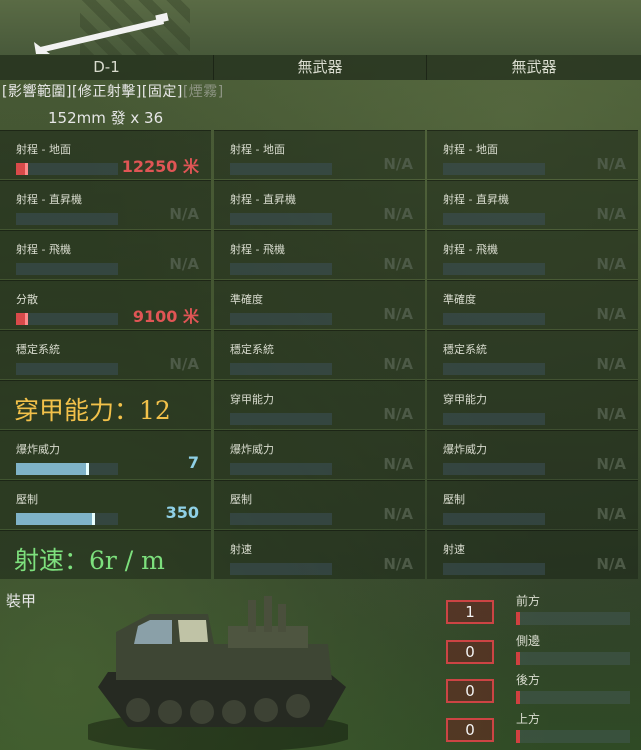 The width and height of the screenshot is (641, 750). I want to click on rate-of-fire-label: 射速：6r / m, so click(89, 560).